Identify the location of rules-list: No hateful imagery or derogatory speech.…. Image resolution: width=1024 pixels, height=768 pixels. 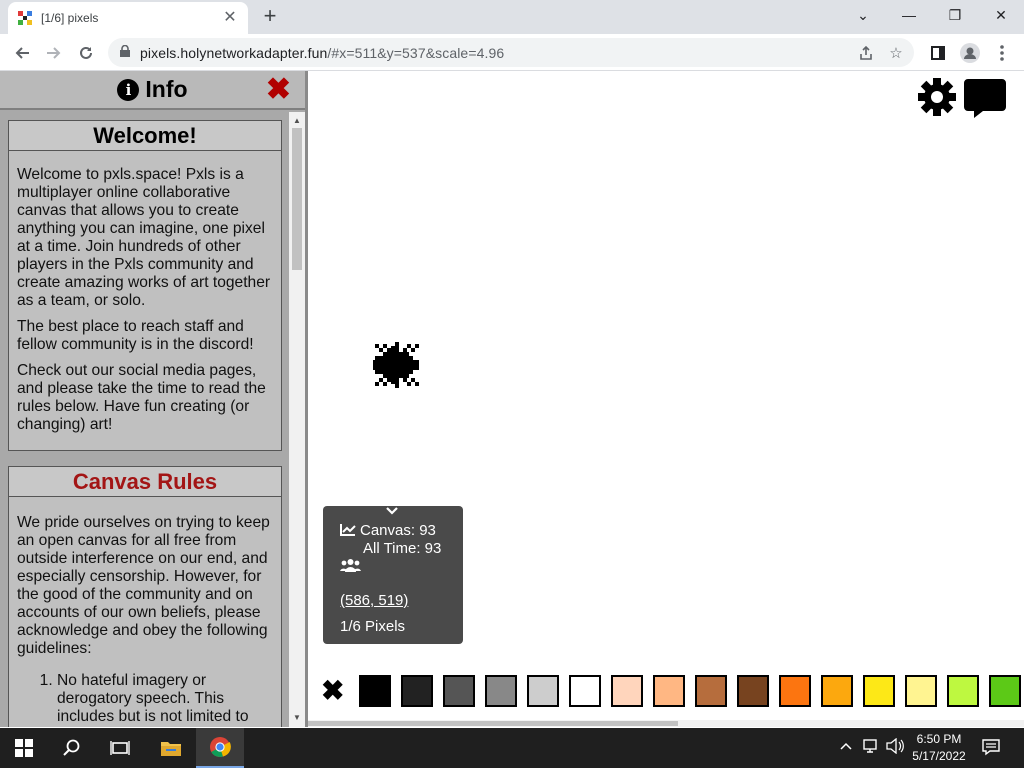
(145, 699).